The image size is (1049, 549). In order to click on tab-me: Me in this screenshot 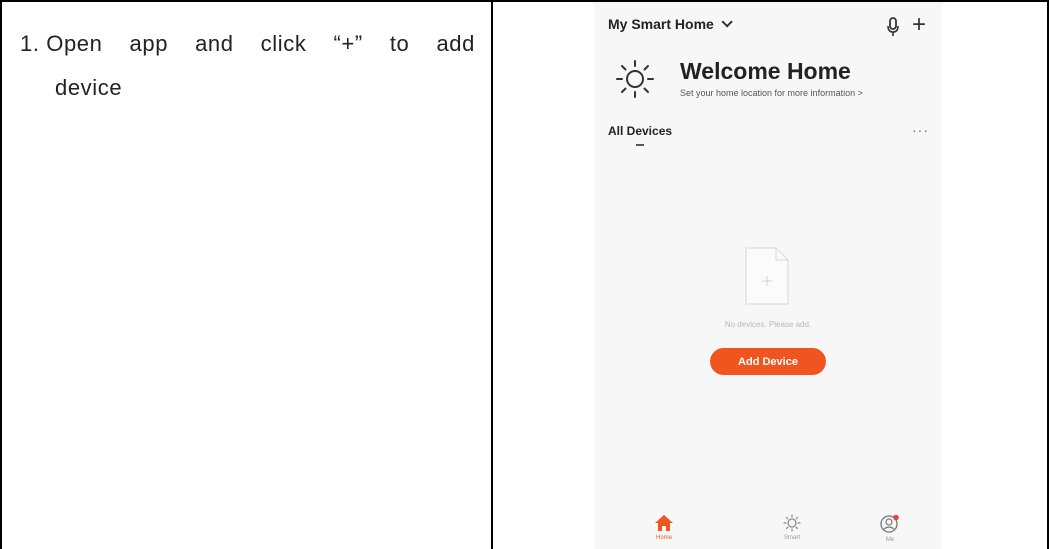, I will do `click(890, 528)`.